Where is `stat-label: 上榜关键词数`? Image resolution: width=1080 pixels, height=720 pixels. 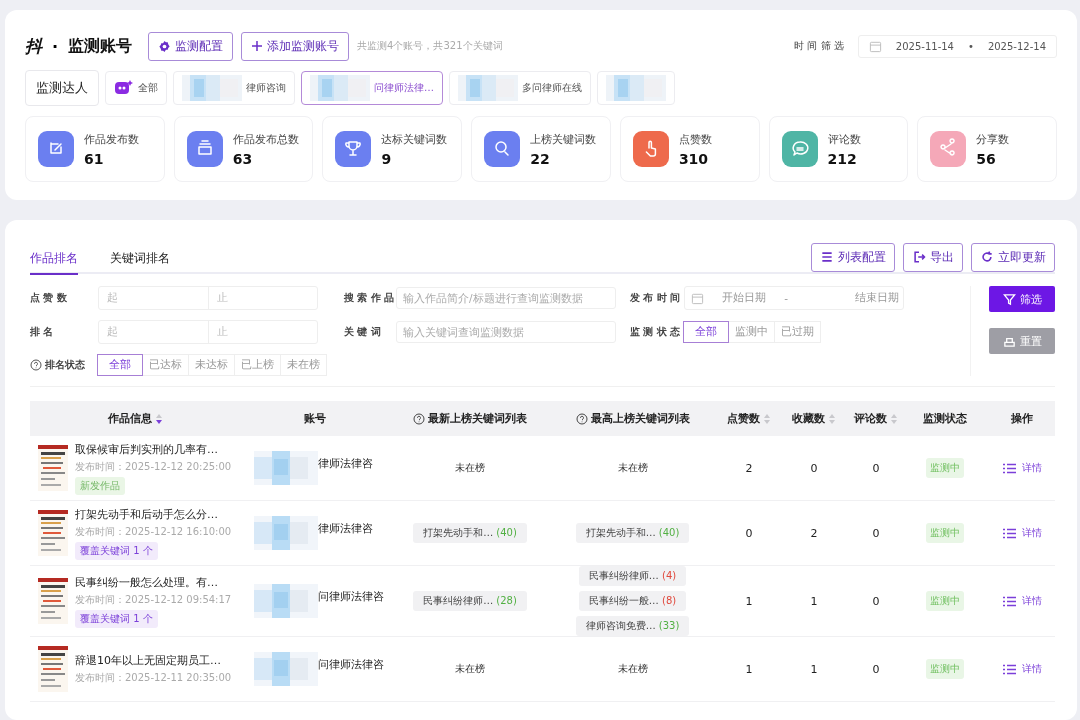 stat-label: 上榜关键词数 is located at coordinates (563, 139).